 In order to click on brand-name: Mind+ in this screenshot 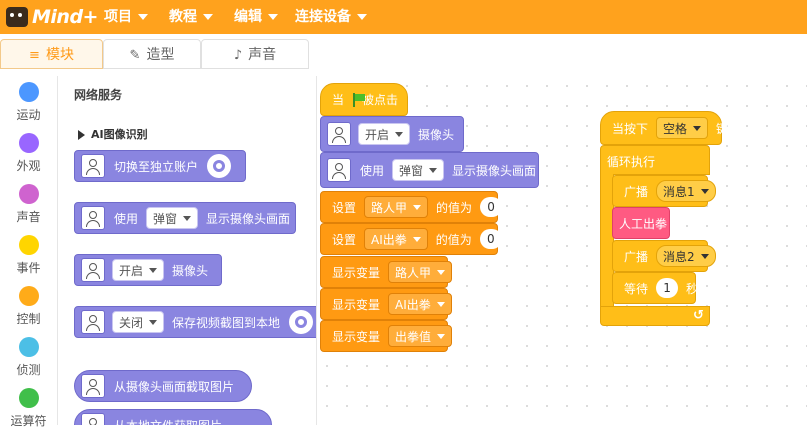, I will do `click(65, 17)`.